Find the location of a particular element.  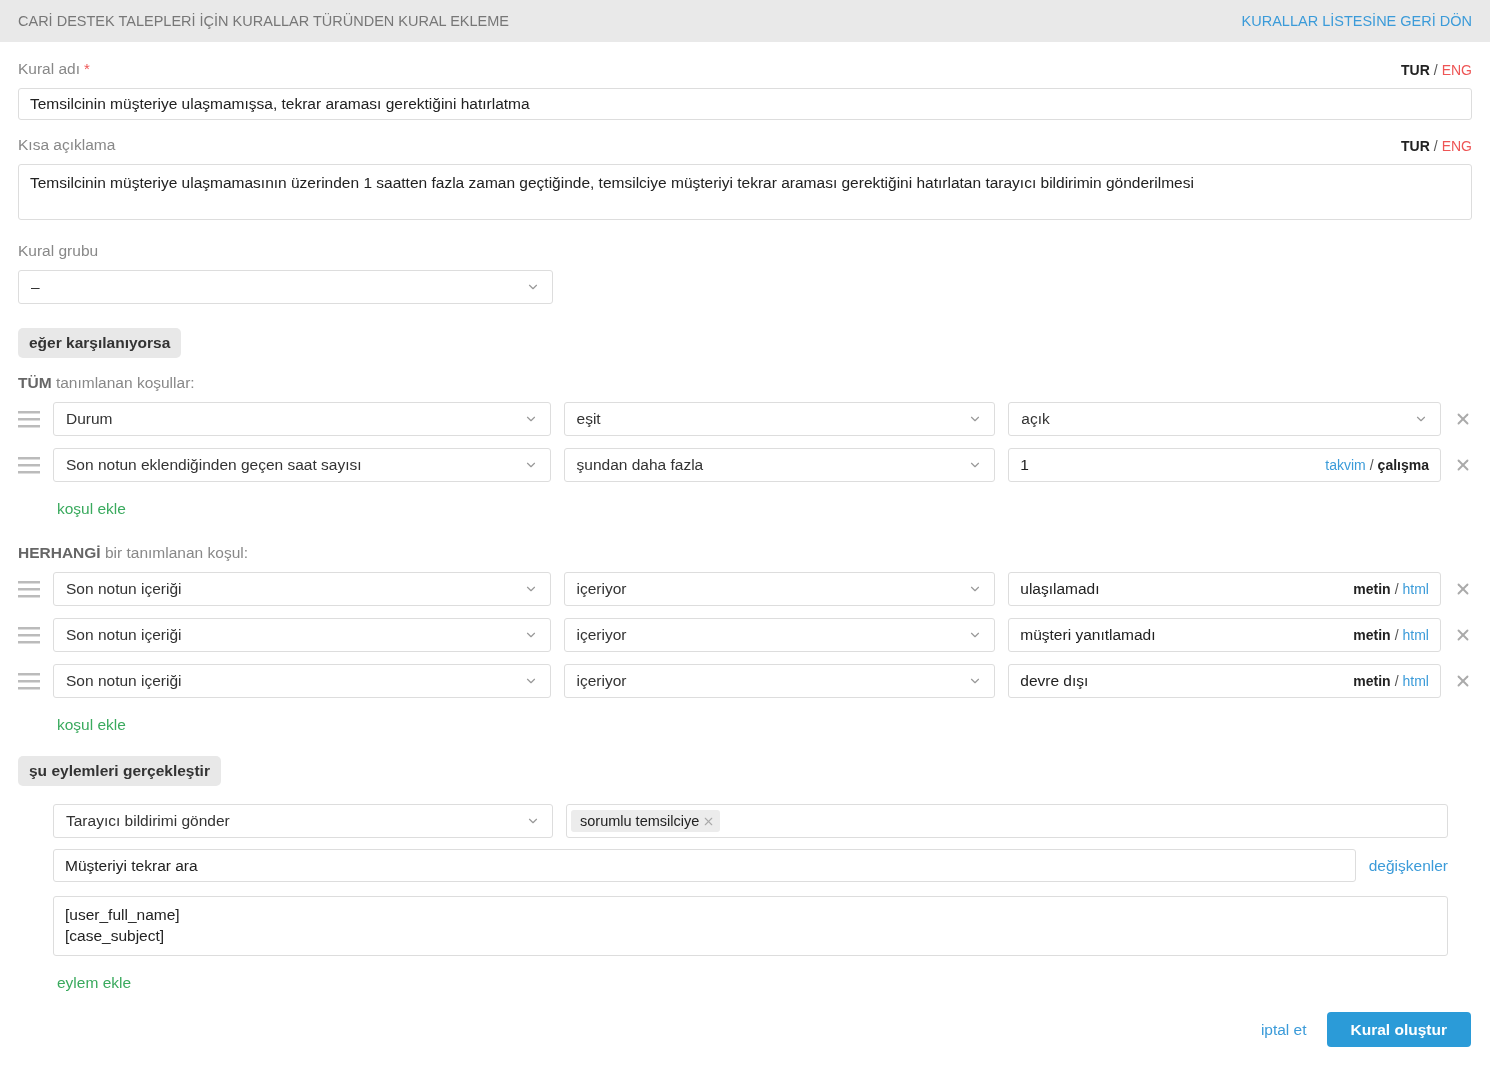

condition-heading: HERHANGİ bir tanımlanan koşul: is located at coordinates (133, 553).